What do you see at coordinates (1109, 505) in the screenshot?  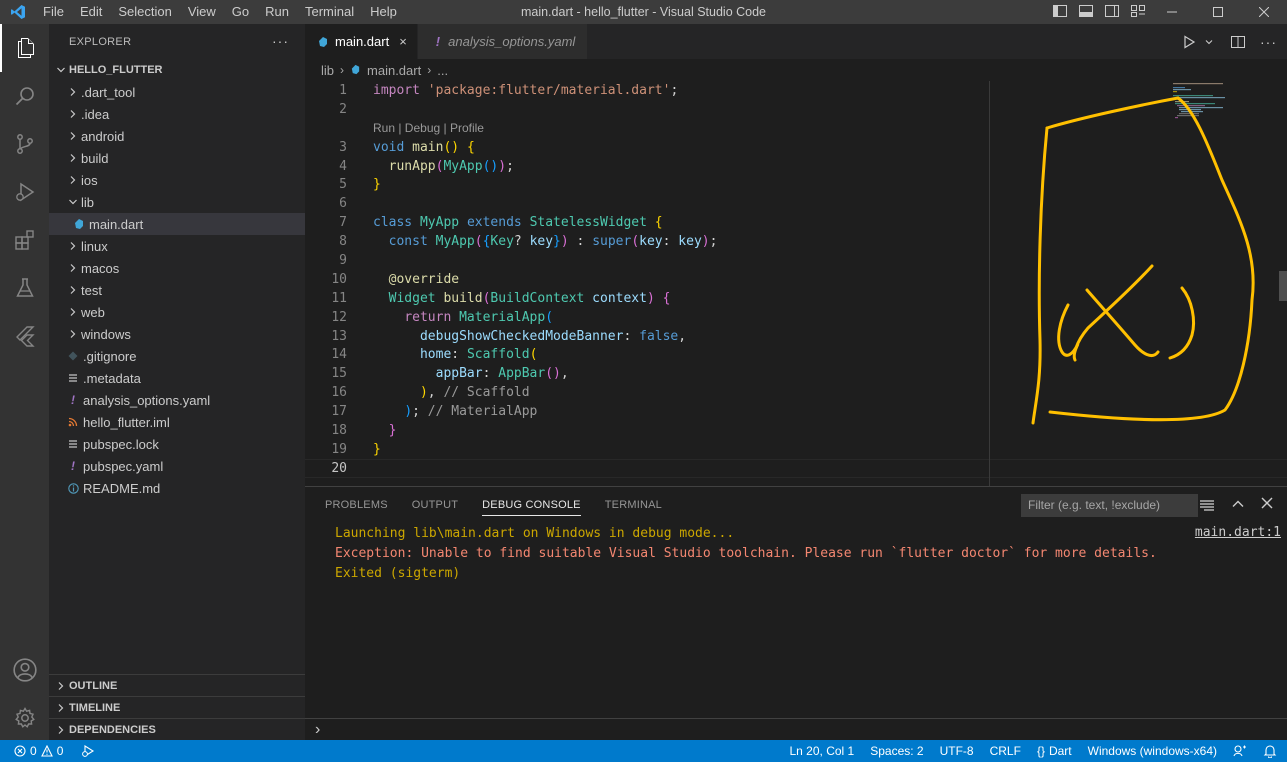 I see `console-filter-input: Filter (e.g. text, !exclude)` at bounding box center [1109, 505].